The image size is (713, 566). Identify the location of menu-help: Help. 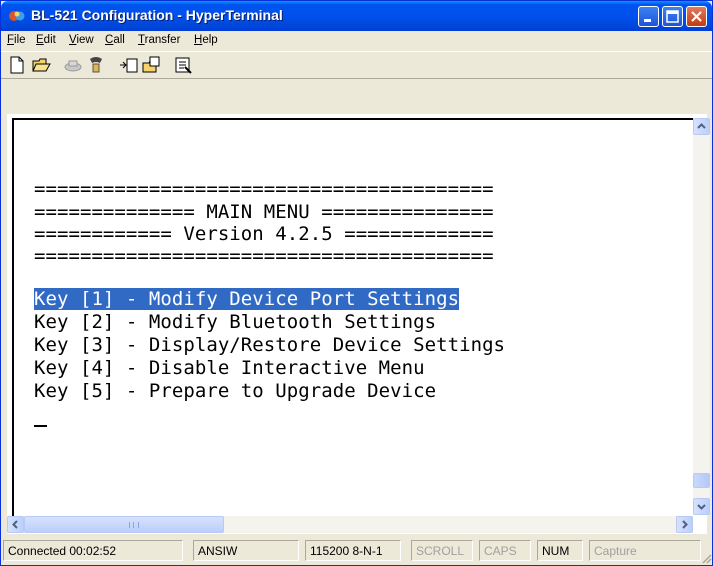
(206, 40).